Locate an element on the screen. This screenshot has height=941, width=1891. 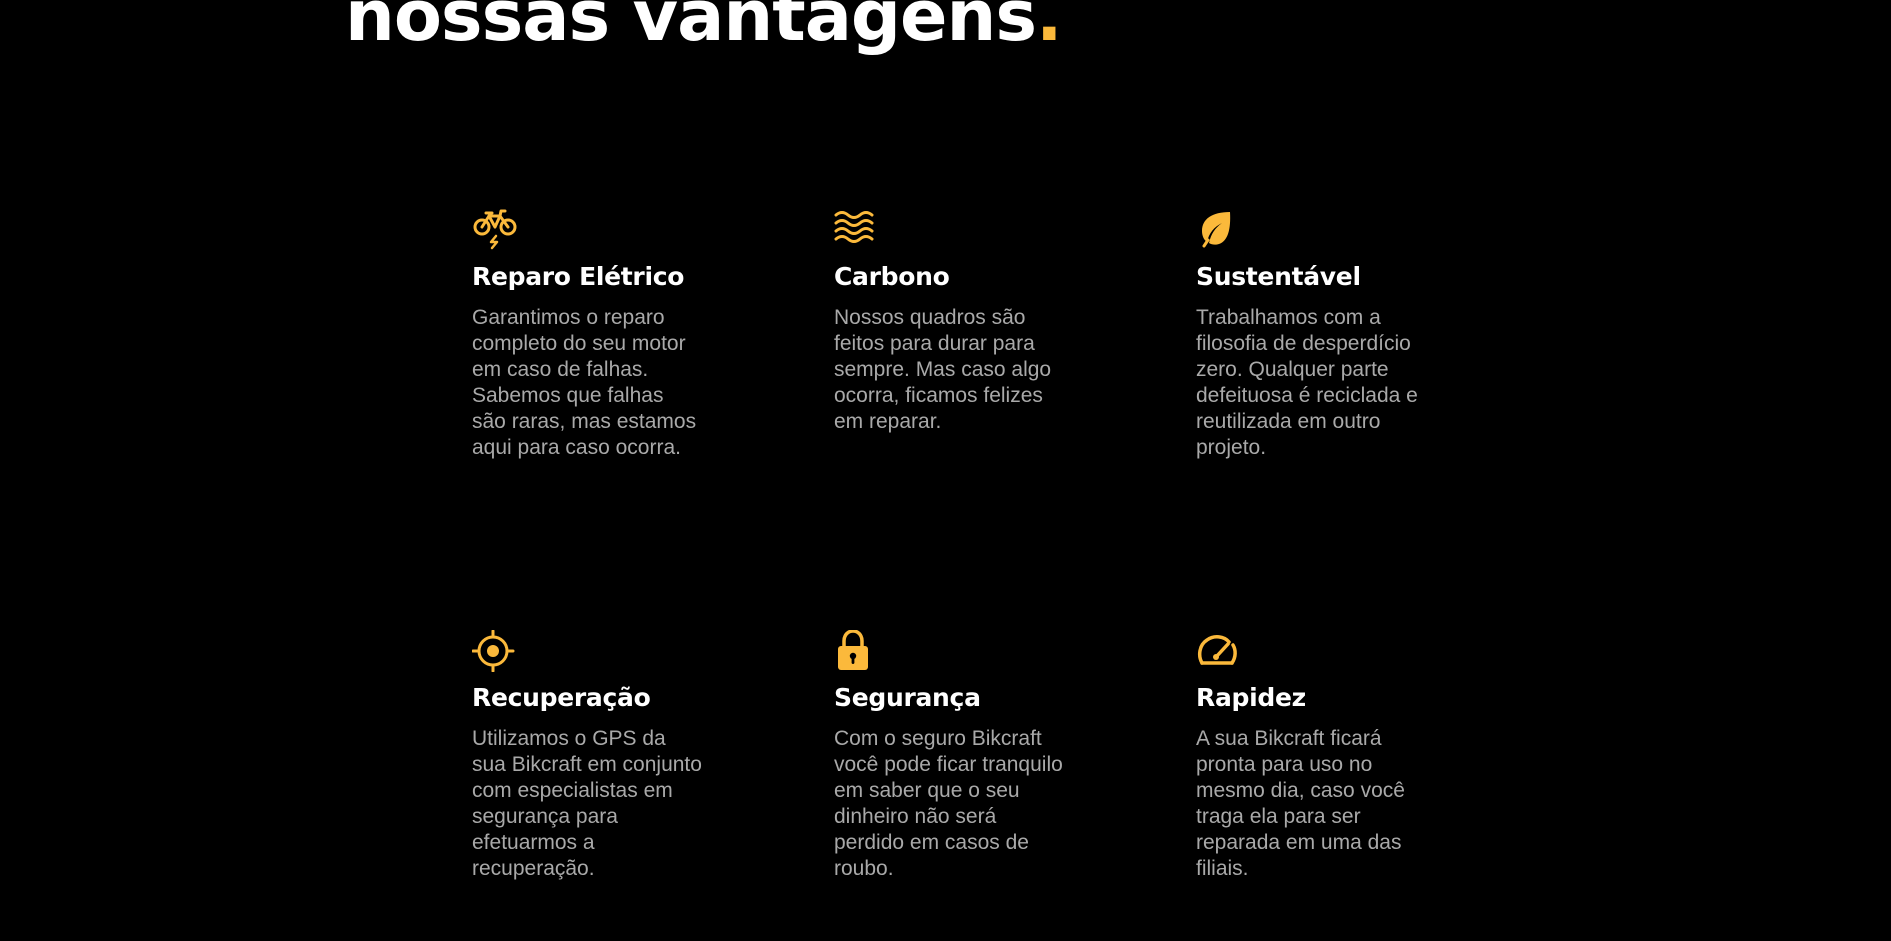
feature-title: Reparo Elétrico is located at coordinates (578, 276).